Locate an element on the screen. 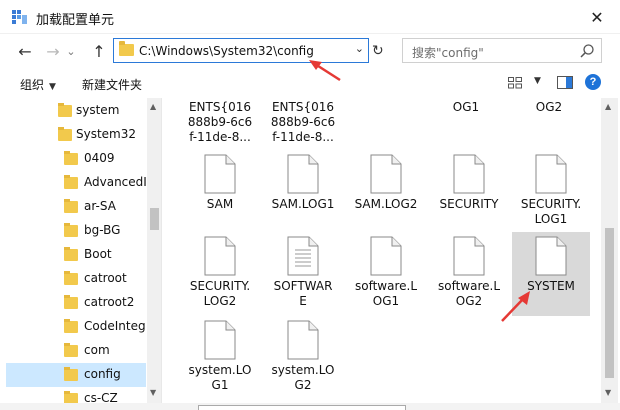 This screenshot has width=620, height=410. help-icon: ? is located at coordinates (593, 82).